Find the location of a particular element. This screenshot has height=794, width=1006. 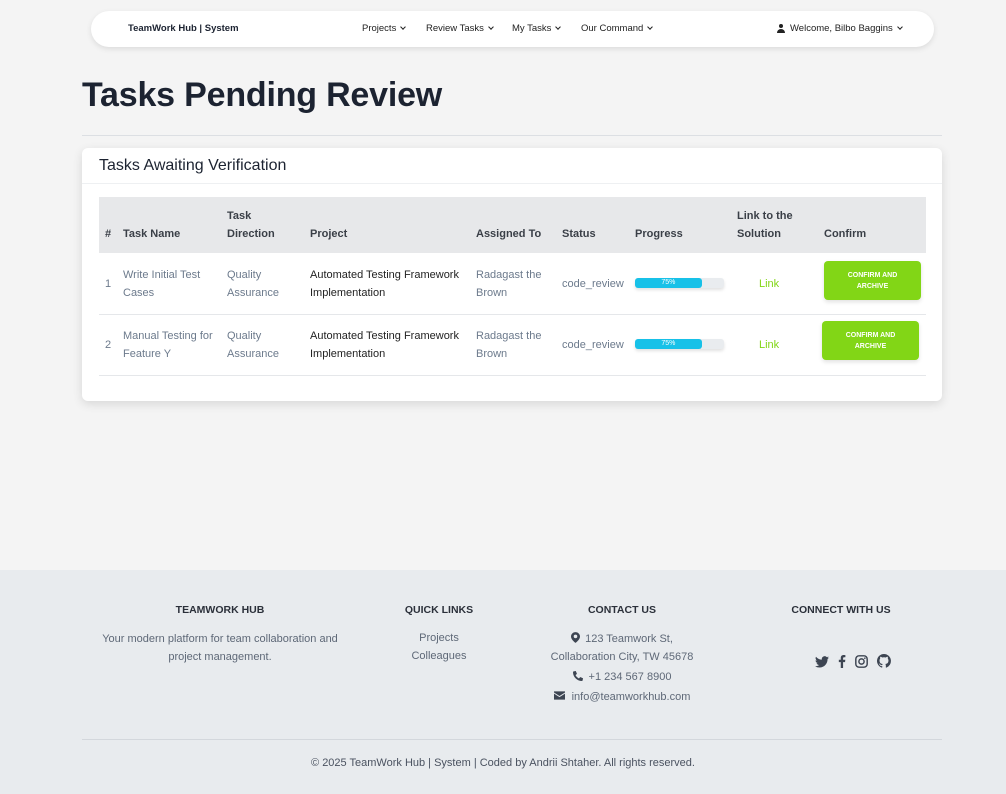

col-header-task-direction: Task Direction is located at coordinates (251, 225).